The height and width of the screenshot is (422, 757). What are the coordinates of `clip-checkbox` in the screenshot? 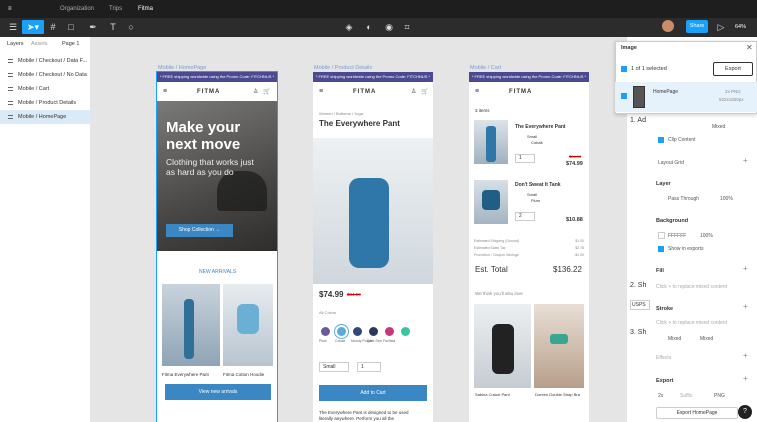 It's located at (661, 140).